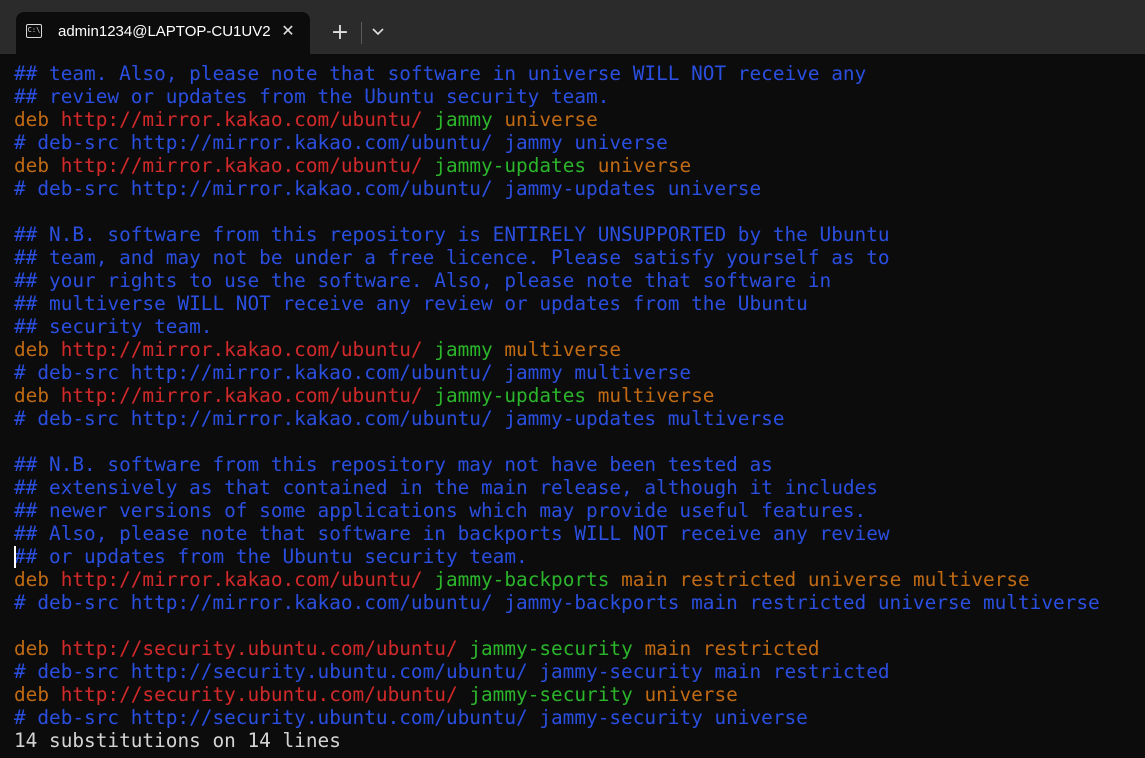  Describe the element at coordinates (726, 648) in the screenshot. I see `terminal-text-segment: main restricted` at that location.